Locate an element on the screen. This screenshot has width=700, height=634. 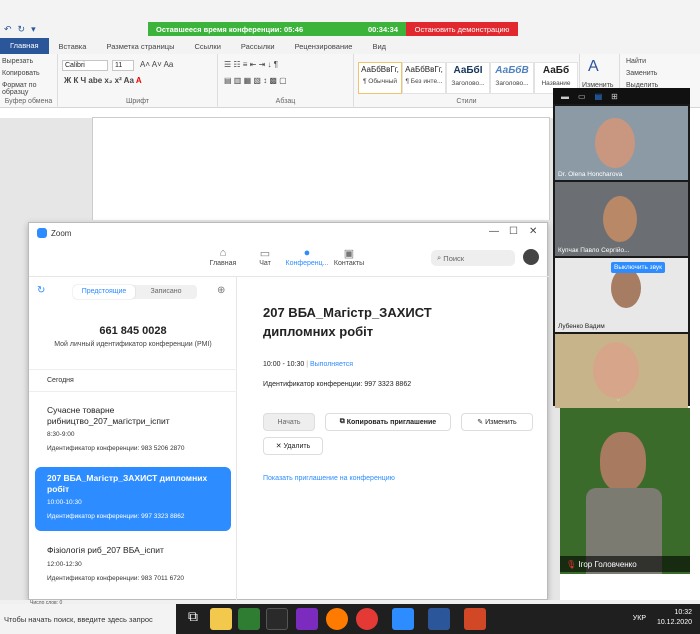
undo-icon: ↶ is located at coordinates (8, 29).